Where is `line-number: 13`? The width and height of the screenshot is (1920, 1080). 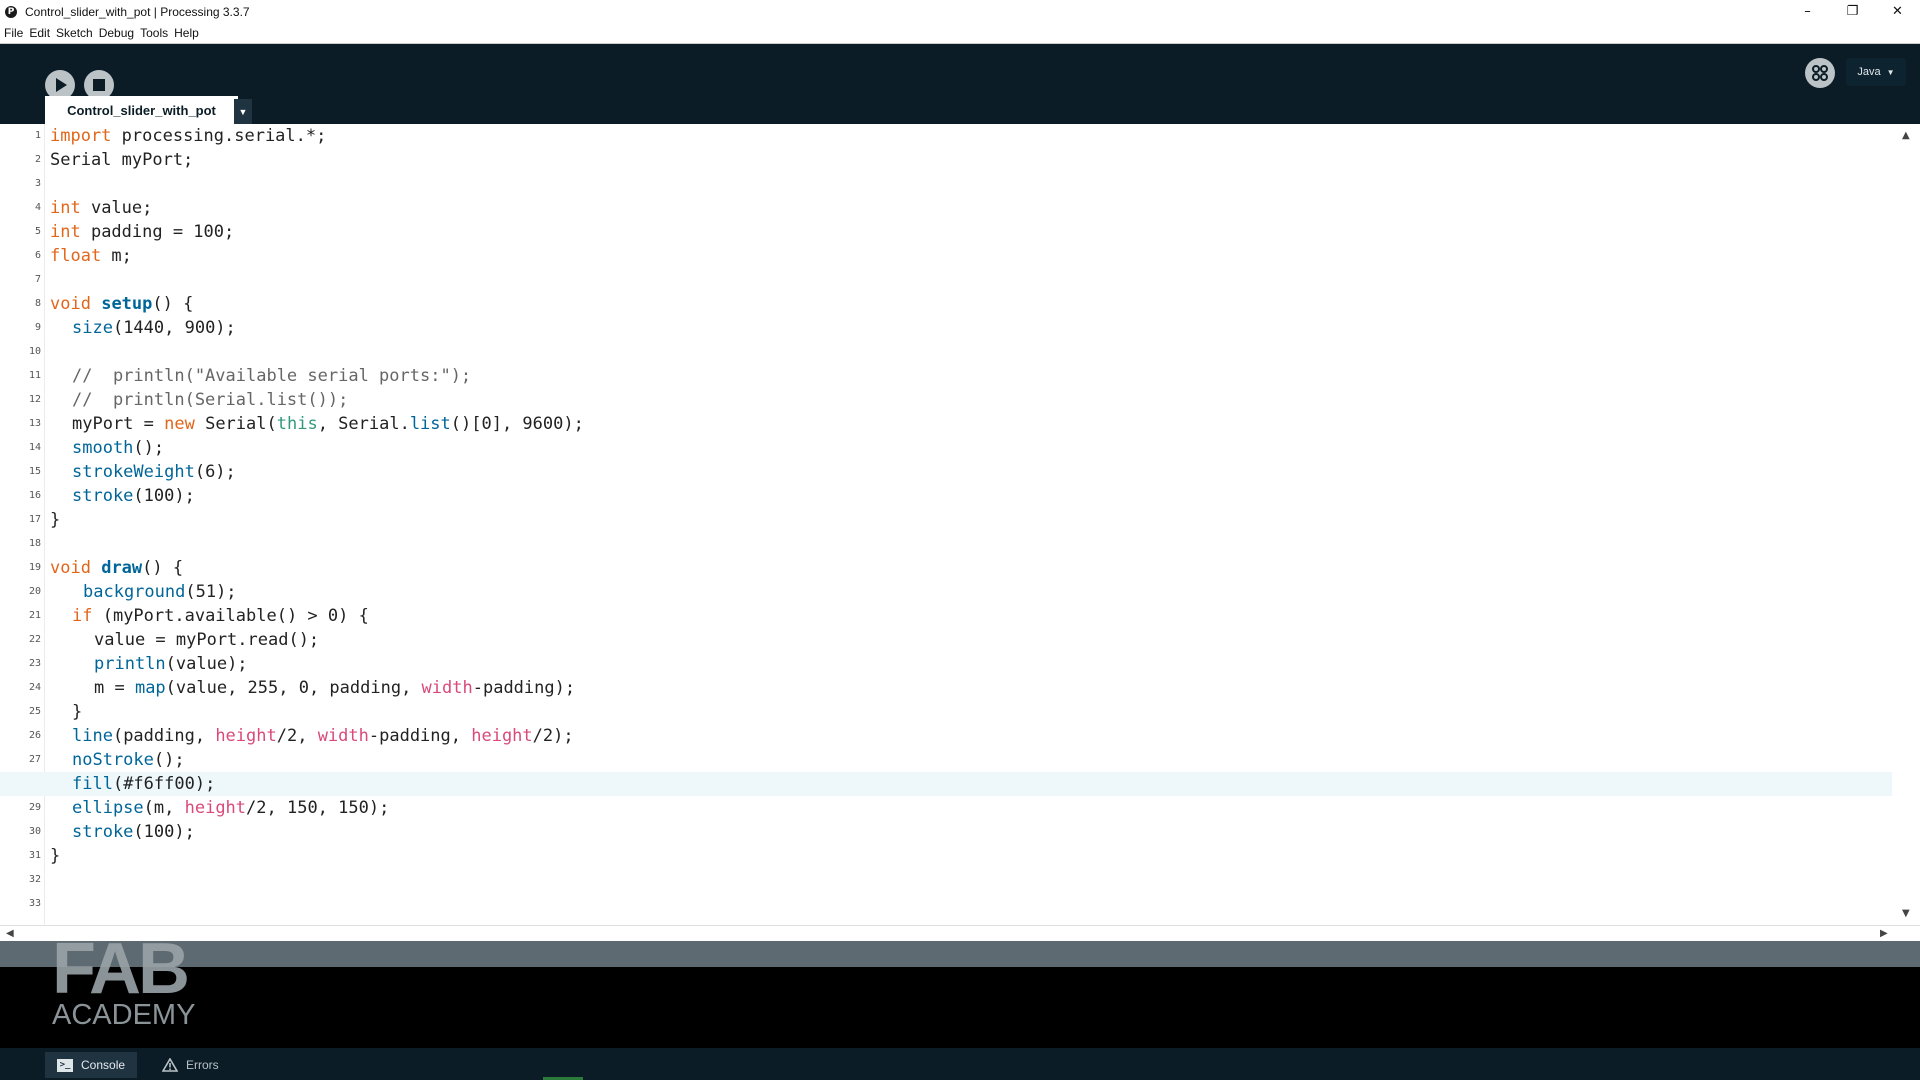
line-number: 13 is located at coordinates (34, 423).